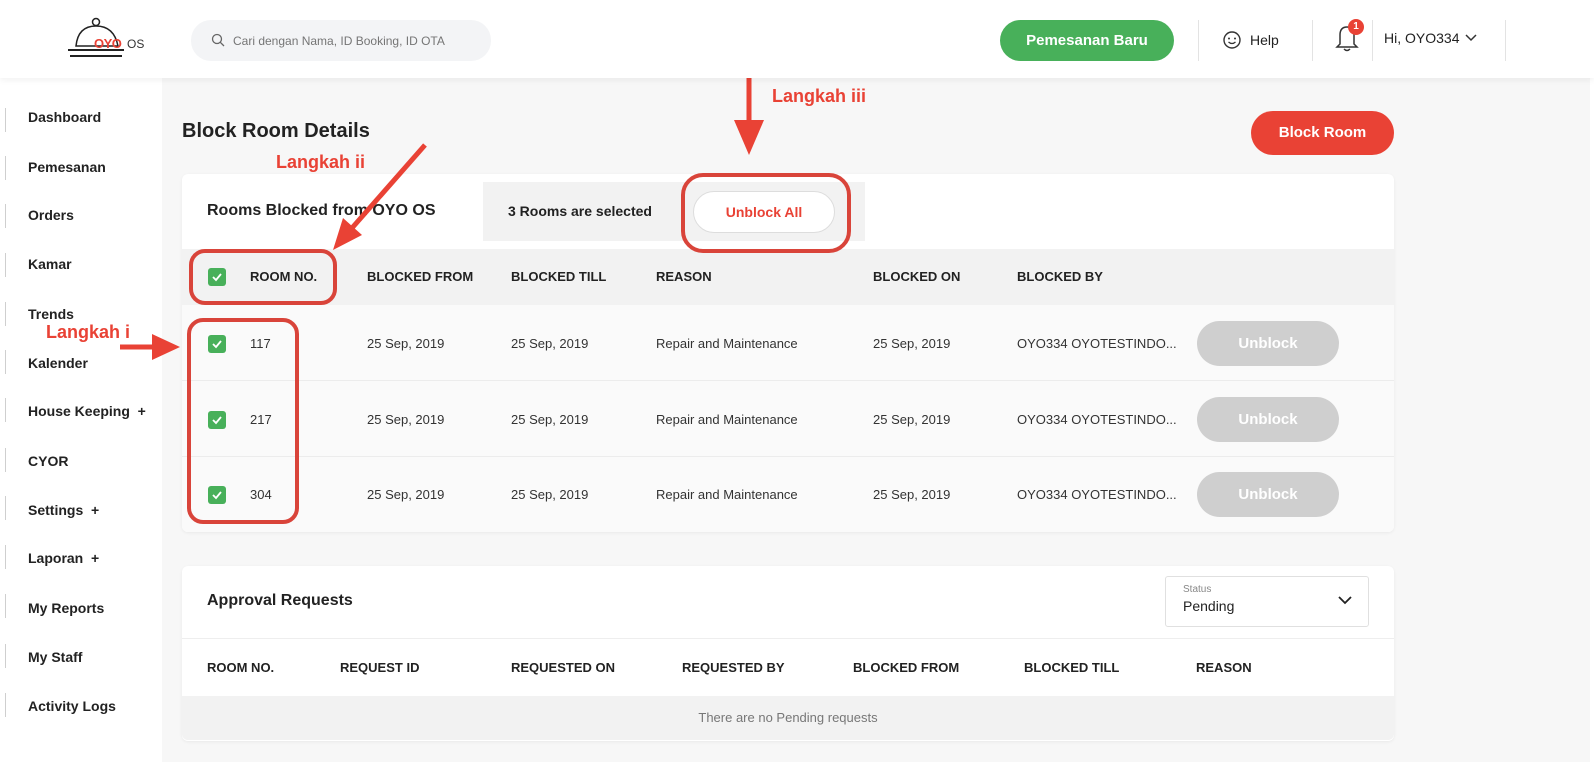 The width and height of the screenshot is (1594, 774). I want to click on highlight-room-no-header, so click(263, 277).